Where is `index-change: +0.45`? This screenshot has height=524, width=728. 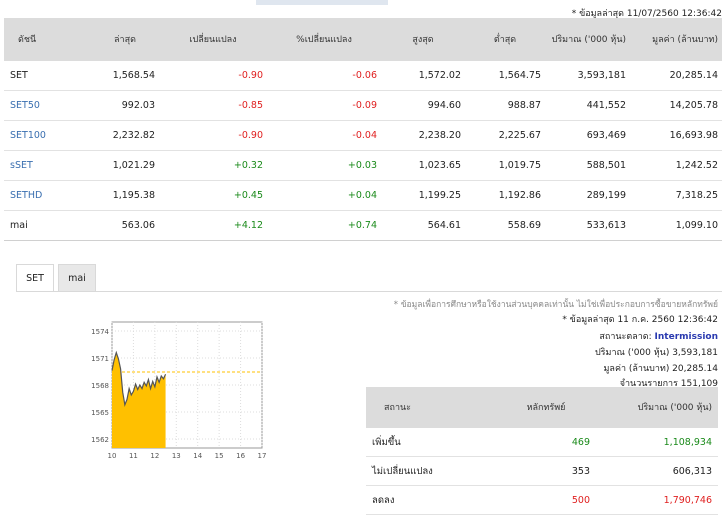 index-change: +0.45 is located at coordinates (213, 195).